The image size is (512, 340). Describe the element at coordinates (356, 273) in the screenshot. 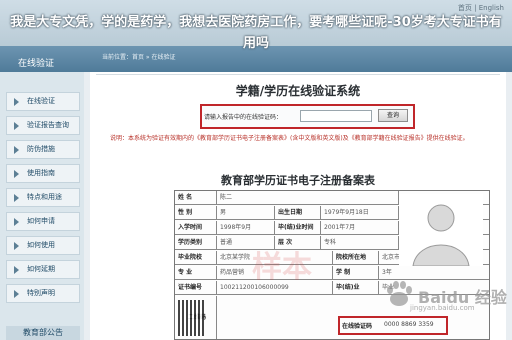

I see `cell-label: 学 制` at that location.